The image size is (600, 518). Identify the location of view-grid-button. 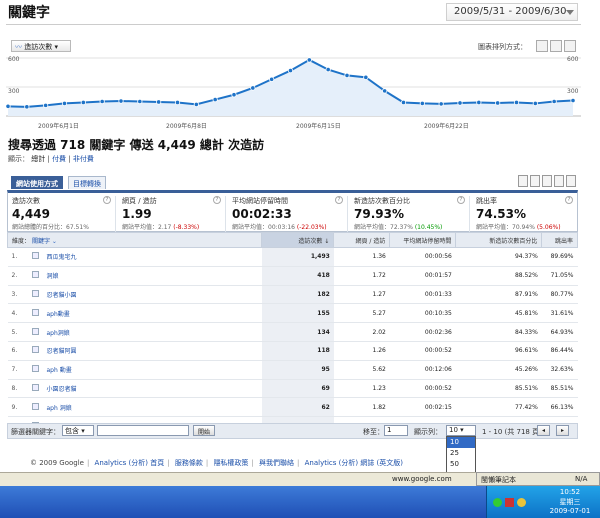
(556, 46).